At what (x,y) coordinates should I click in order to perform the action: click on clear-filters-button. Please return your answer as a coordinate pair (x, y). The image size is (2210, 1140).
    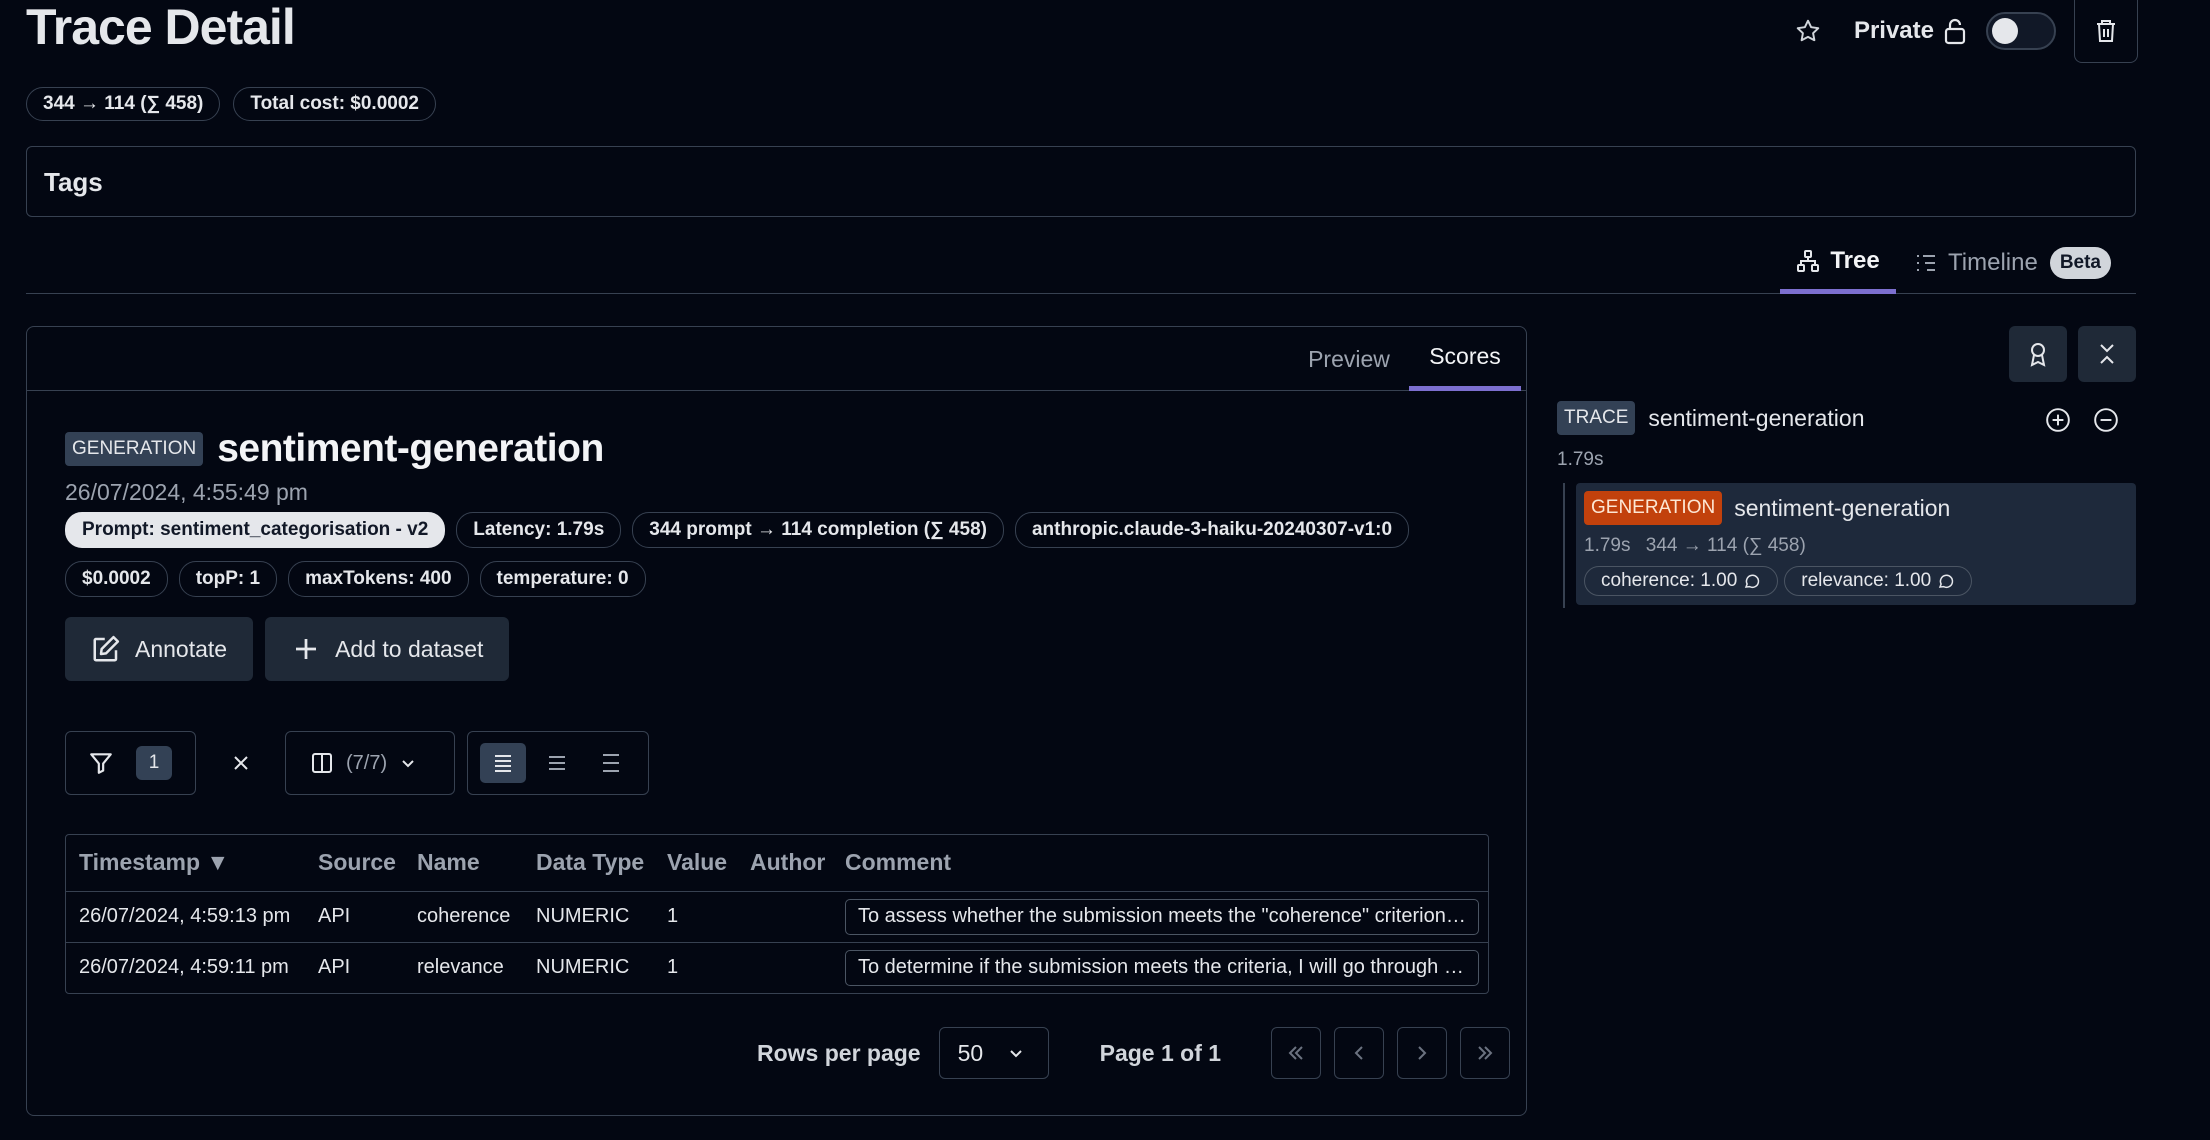
    Looking at the image, I should click on (241, 763).